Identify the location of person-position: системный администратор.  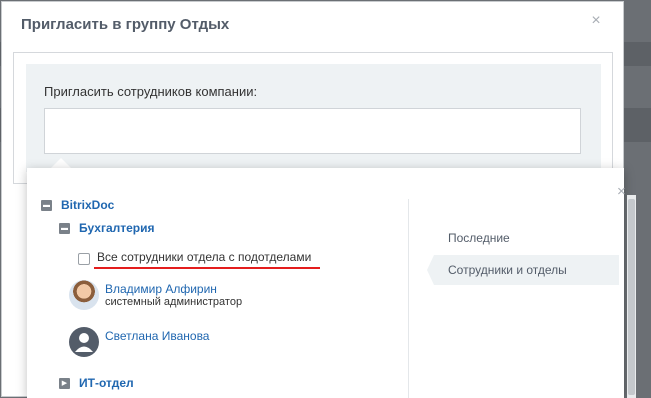
(174, 302).